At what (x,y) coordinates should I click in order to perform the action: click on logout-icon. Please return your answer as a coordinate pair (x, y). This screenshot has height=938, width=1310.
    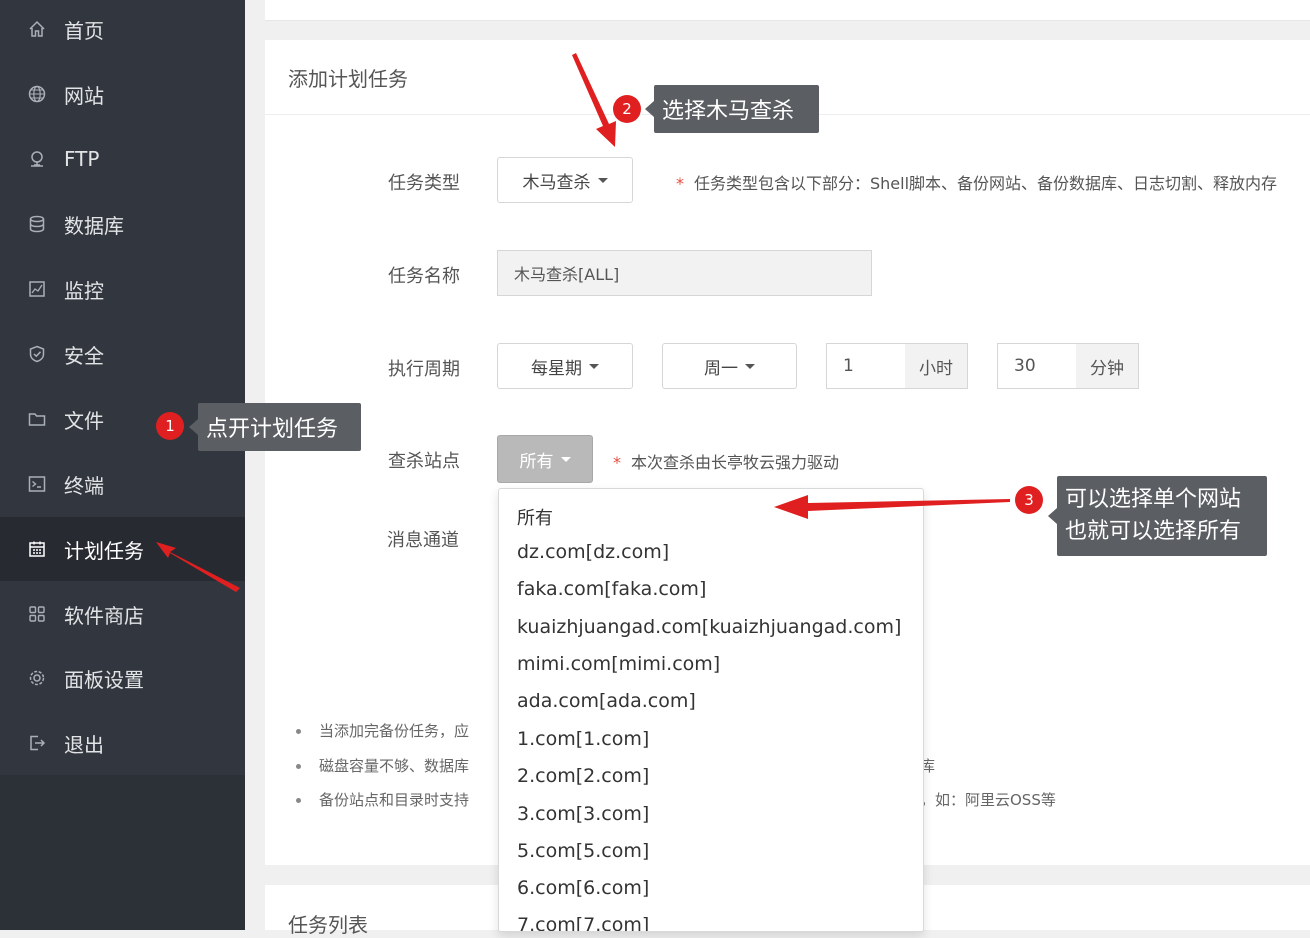
    Looking at the image, I should click on (37, 743).